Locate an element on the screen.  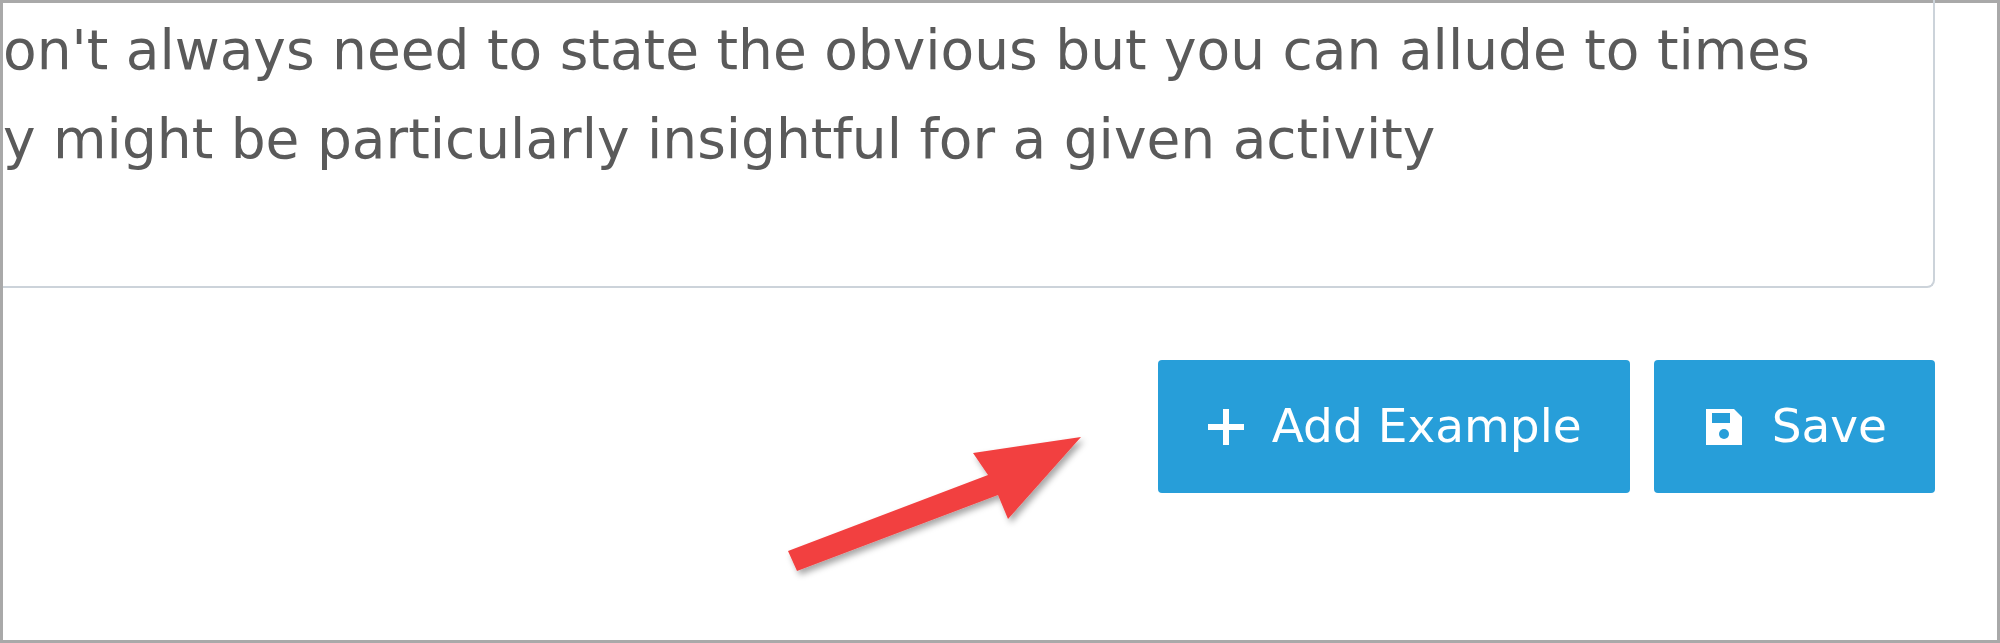
plus-icon is located at coordinates (1225, 426).